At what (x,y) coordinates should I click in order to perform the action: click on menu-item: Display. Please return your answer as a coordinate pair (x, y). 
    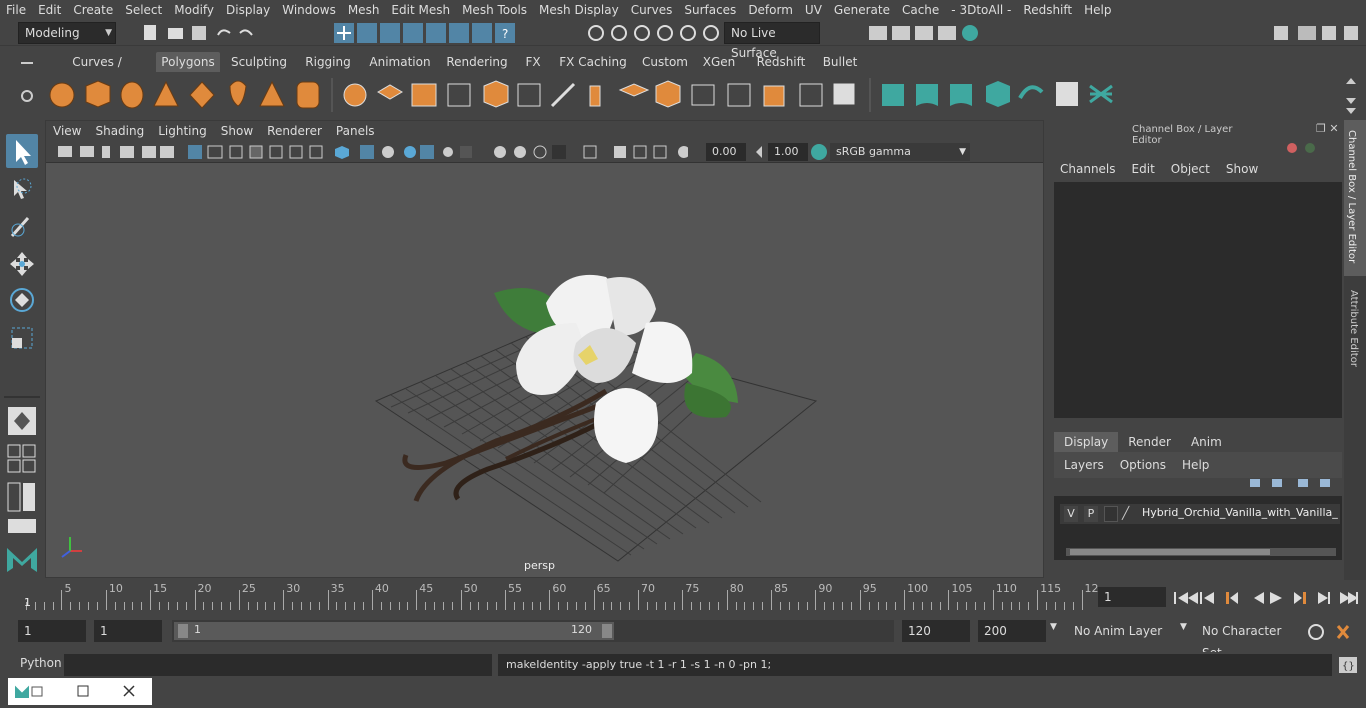
    Looking at the image, I should click on (248, 10).